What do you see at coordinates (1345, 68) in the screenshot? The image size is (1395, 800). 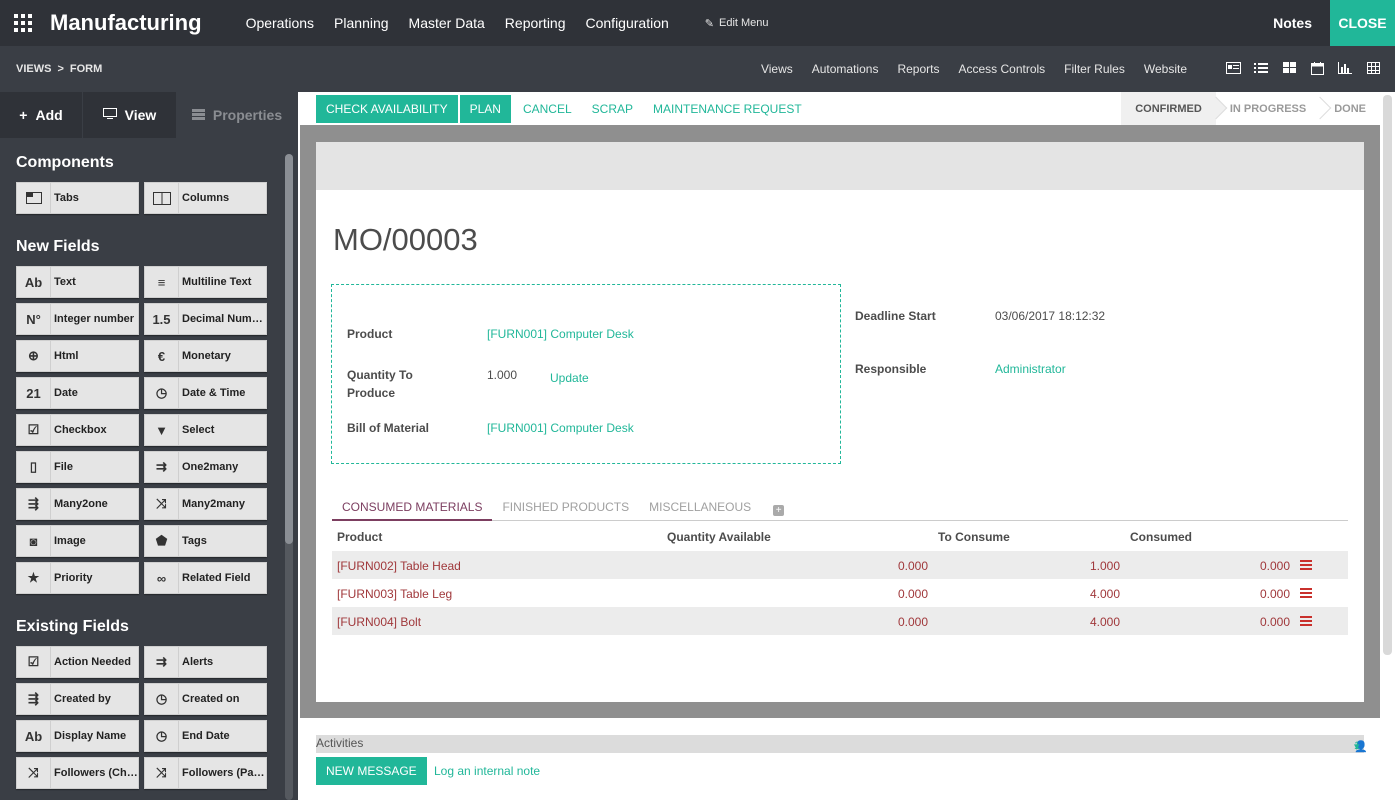 I see `graph-view-icon` at bounding box center [1345, 68].